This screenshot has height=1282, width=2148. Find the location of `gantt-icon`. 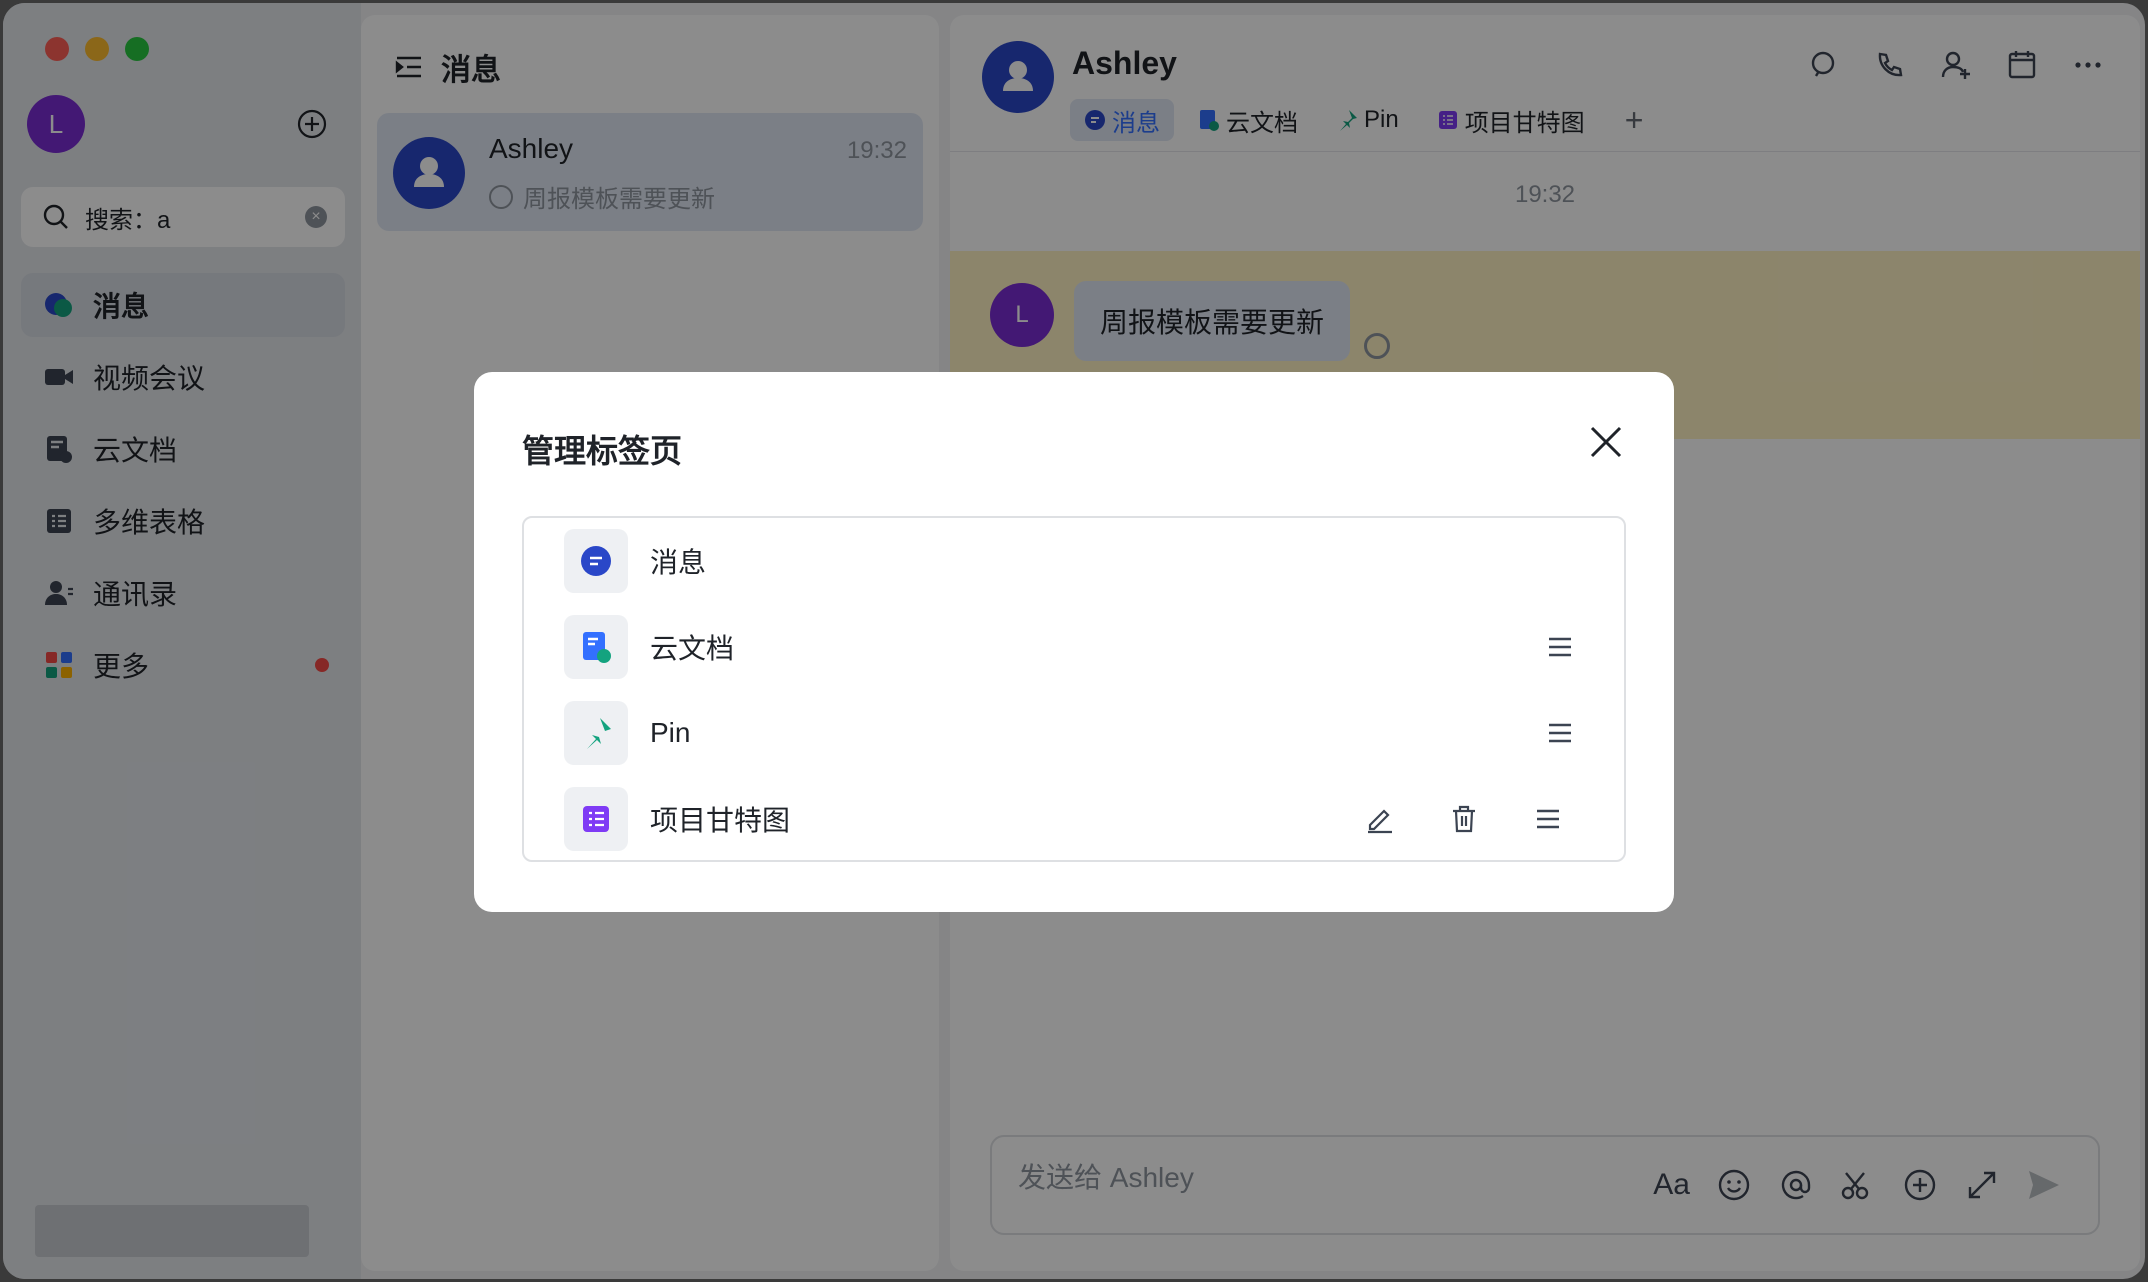

gantt-icon is located at coordinates (596, 819).